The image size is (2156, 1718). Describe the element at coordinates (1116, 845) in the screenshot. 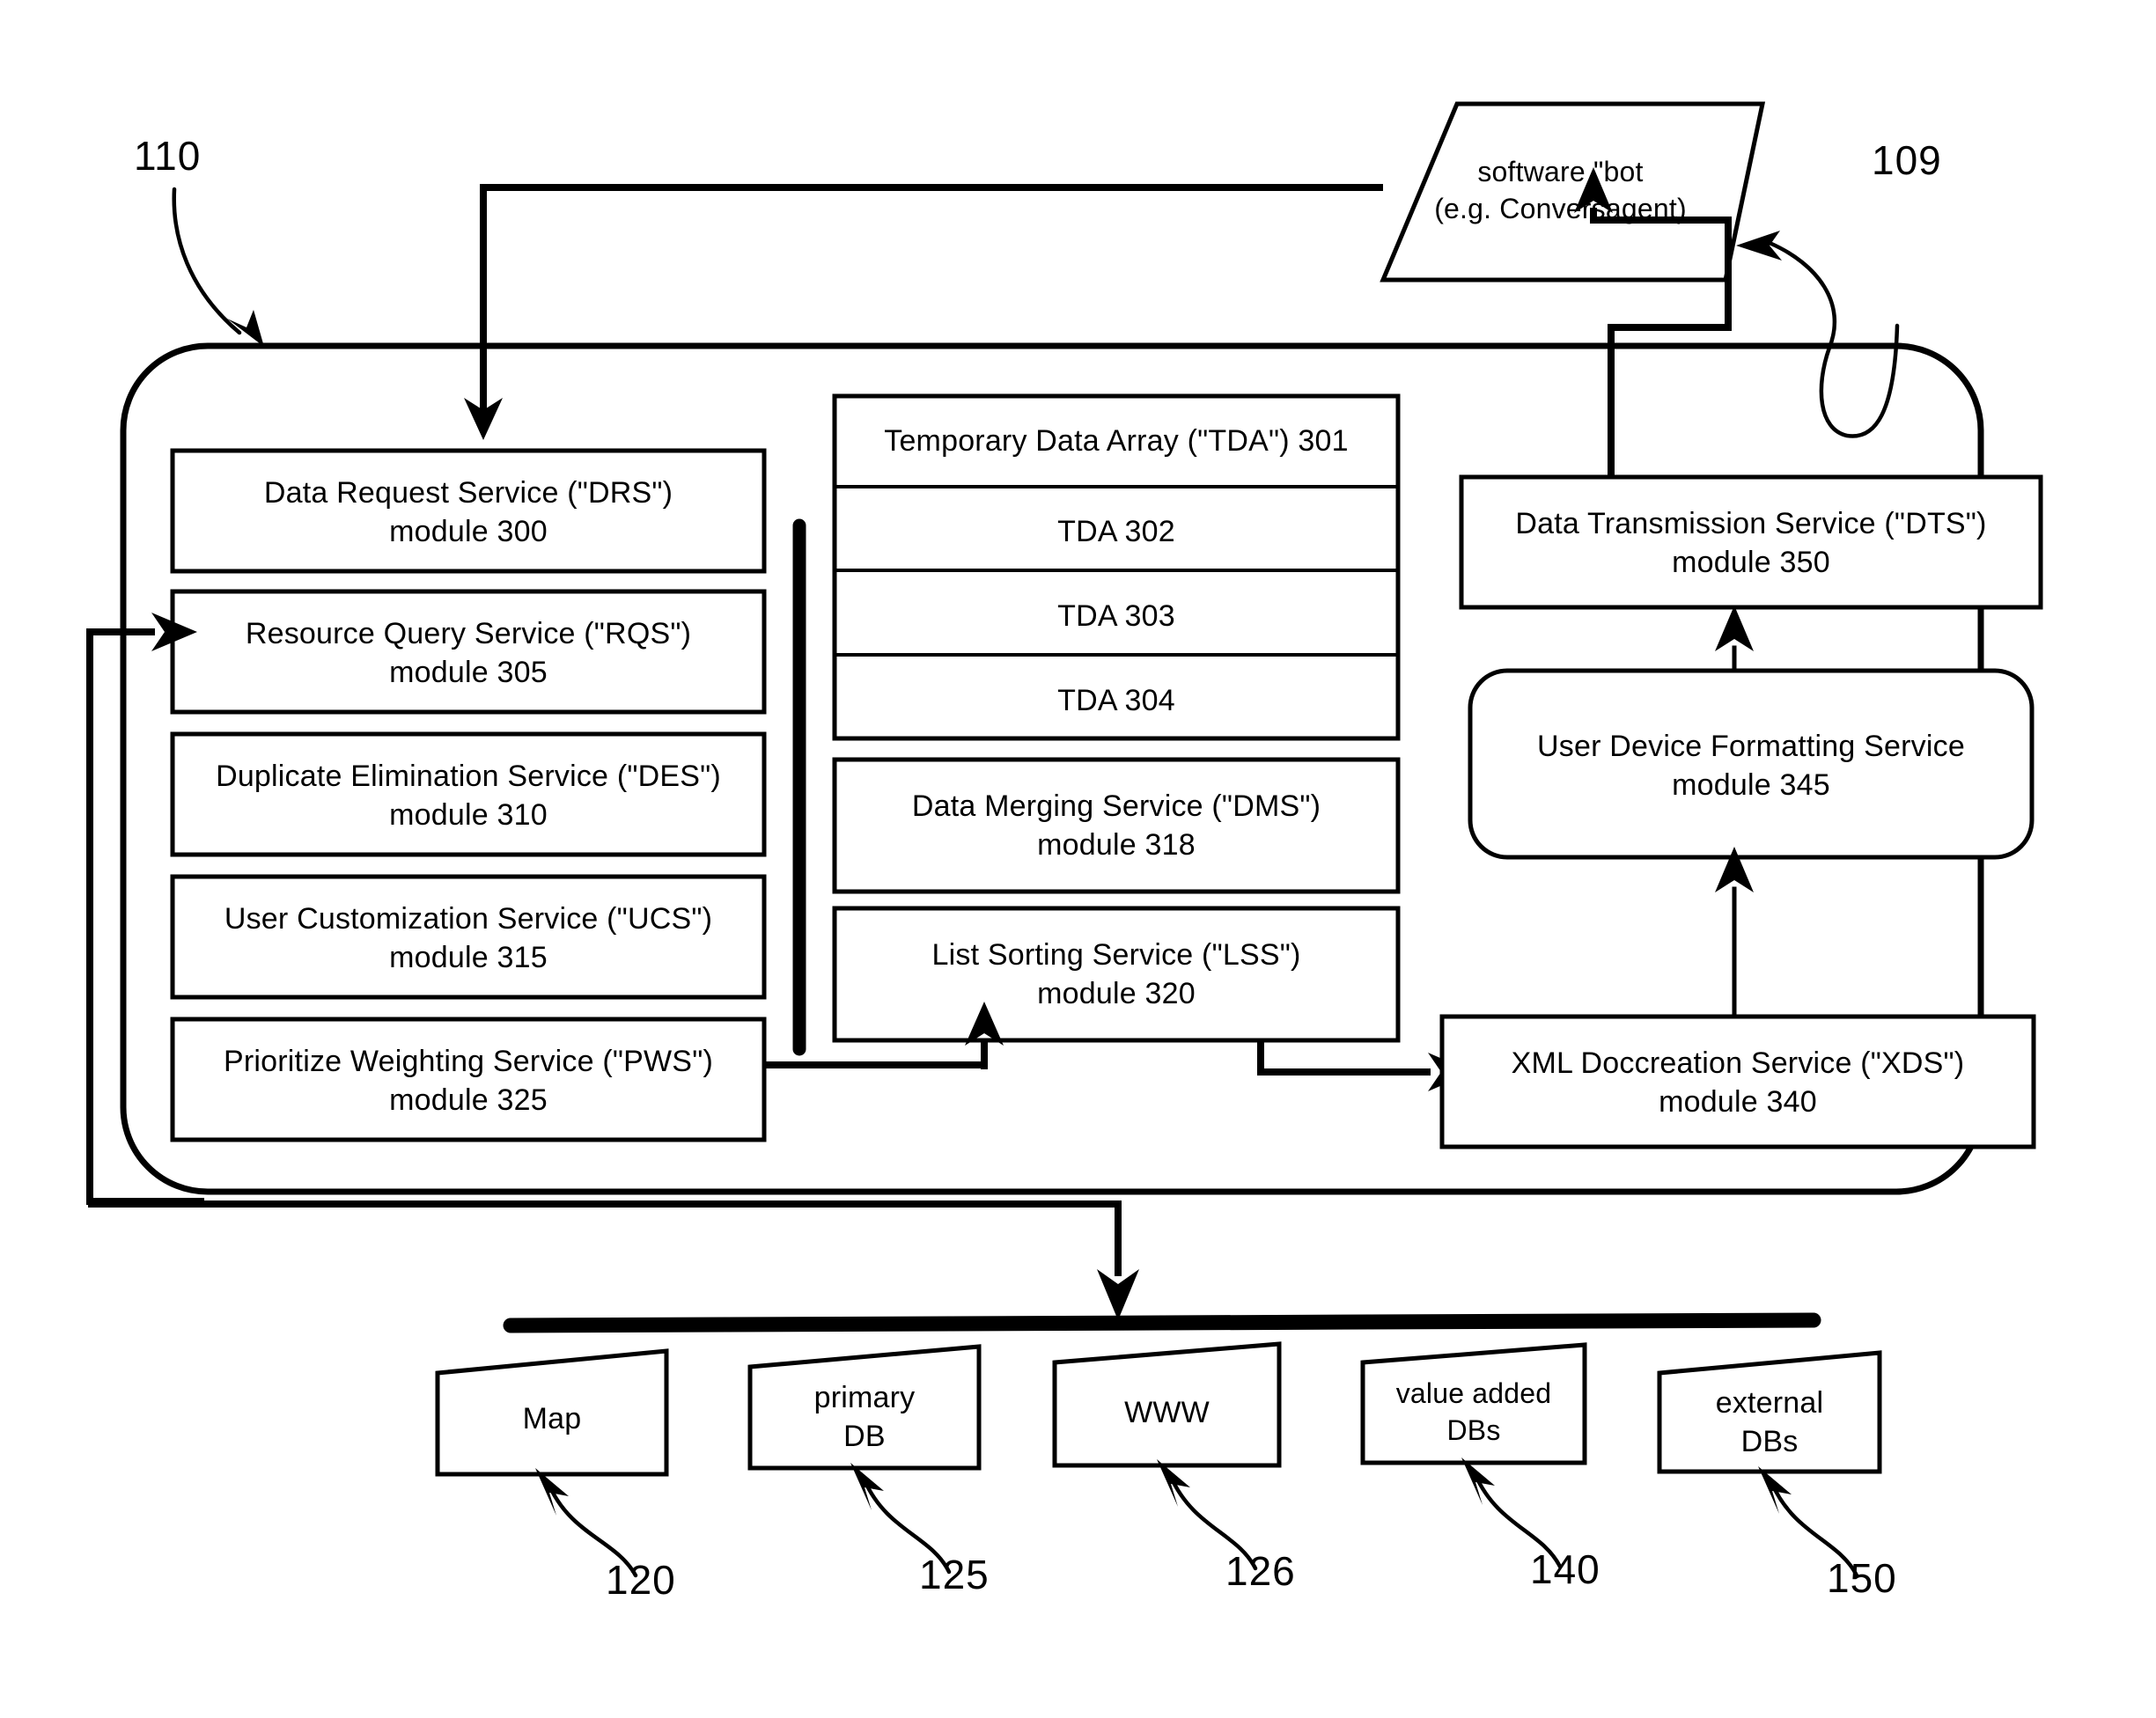

I see `label-dms-module: module 318` at that location.